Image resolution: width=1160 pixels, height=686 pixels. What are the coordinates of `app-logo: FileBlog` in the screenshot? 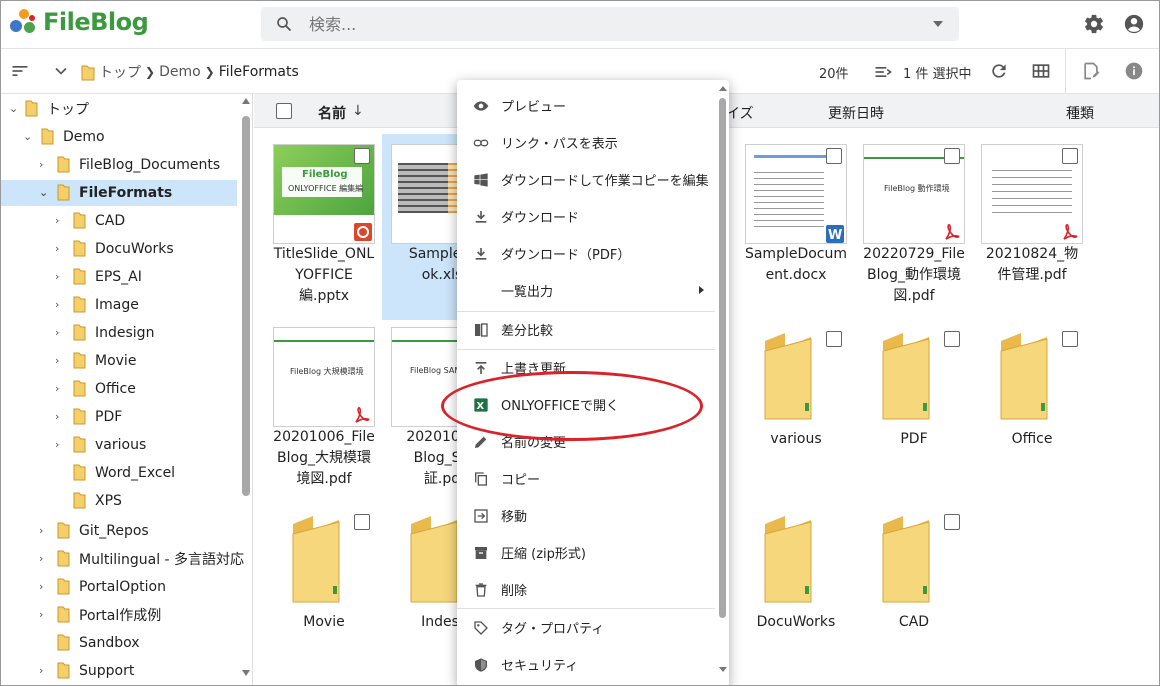 It's located at (79, 22).